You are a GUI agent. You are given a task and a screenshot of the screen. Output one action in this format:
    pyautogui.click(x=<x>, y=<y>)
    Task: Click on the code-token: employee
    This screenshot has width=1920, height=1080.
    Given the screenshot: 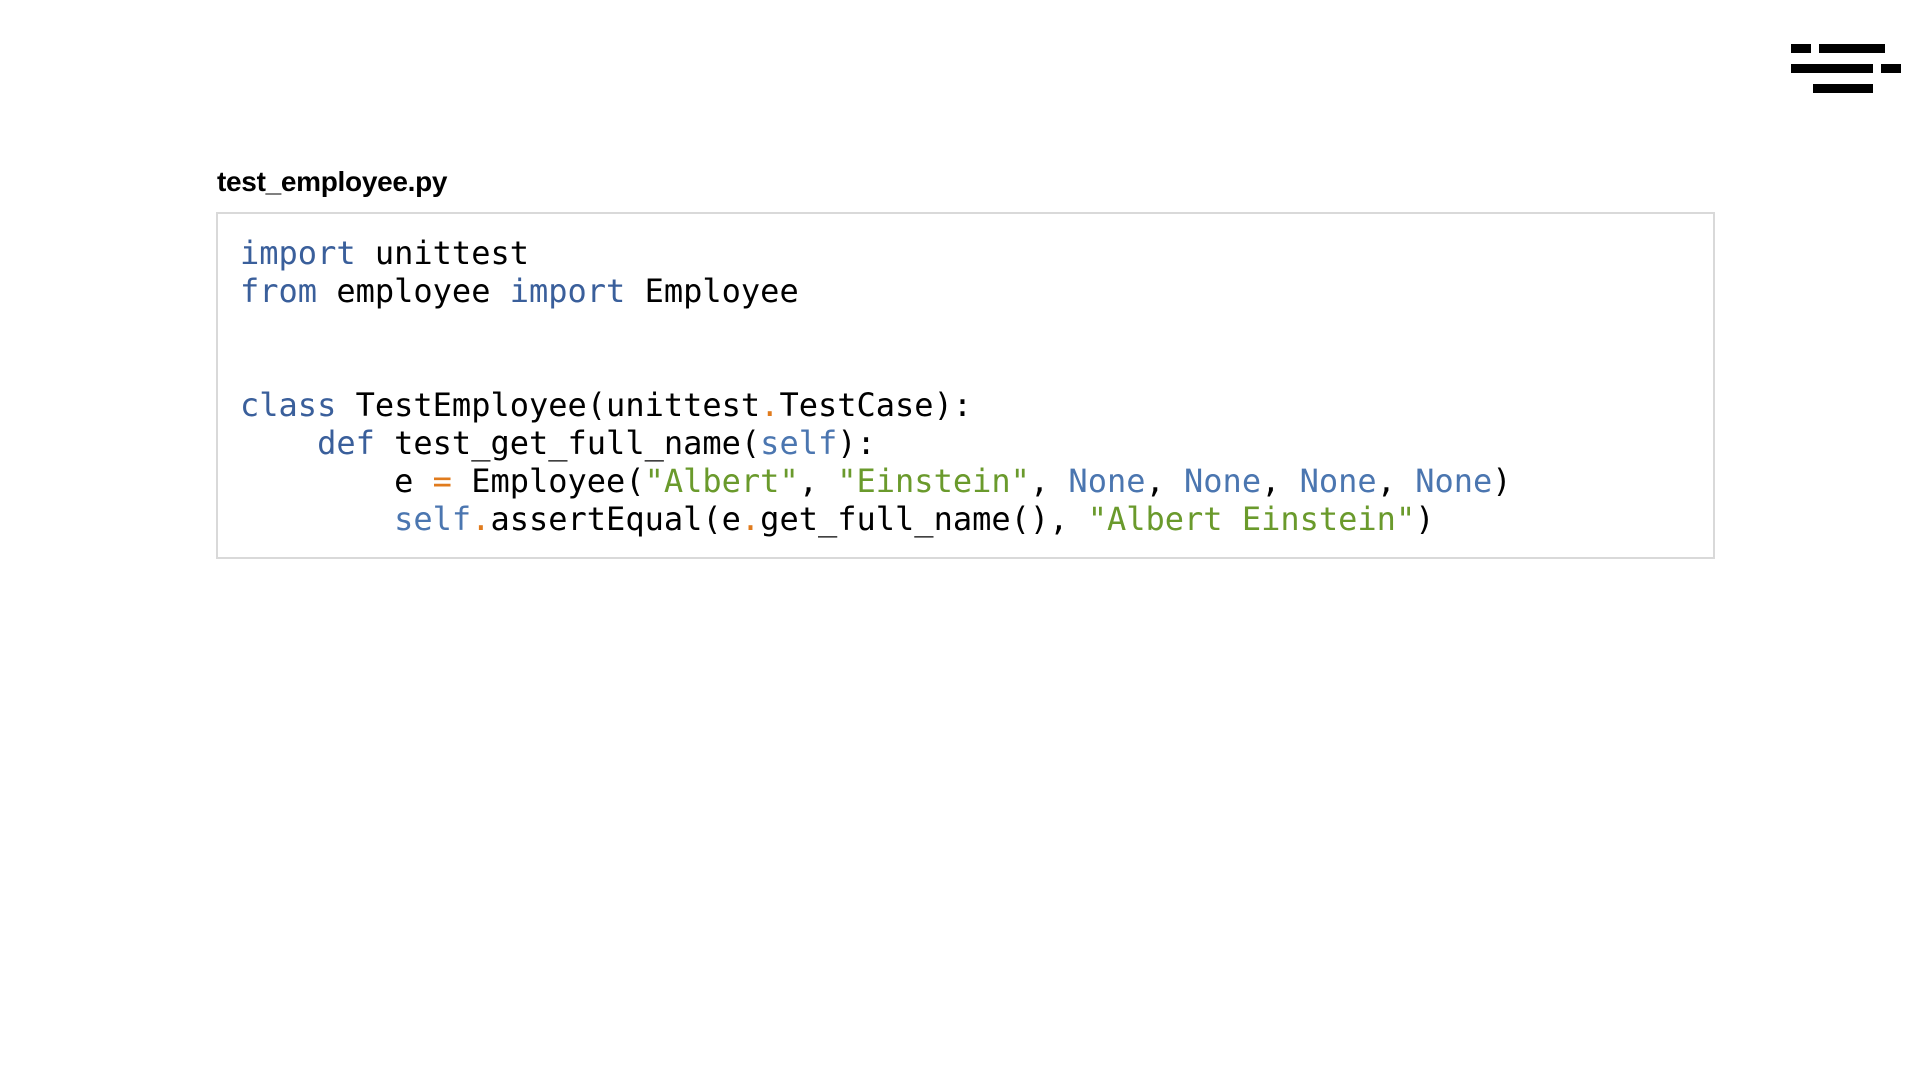 What is the action you would take?
    pyautogui.click(x=413, y=291)
    